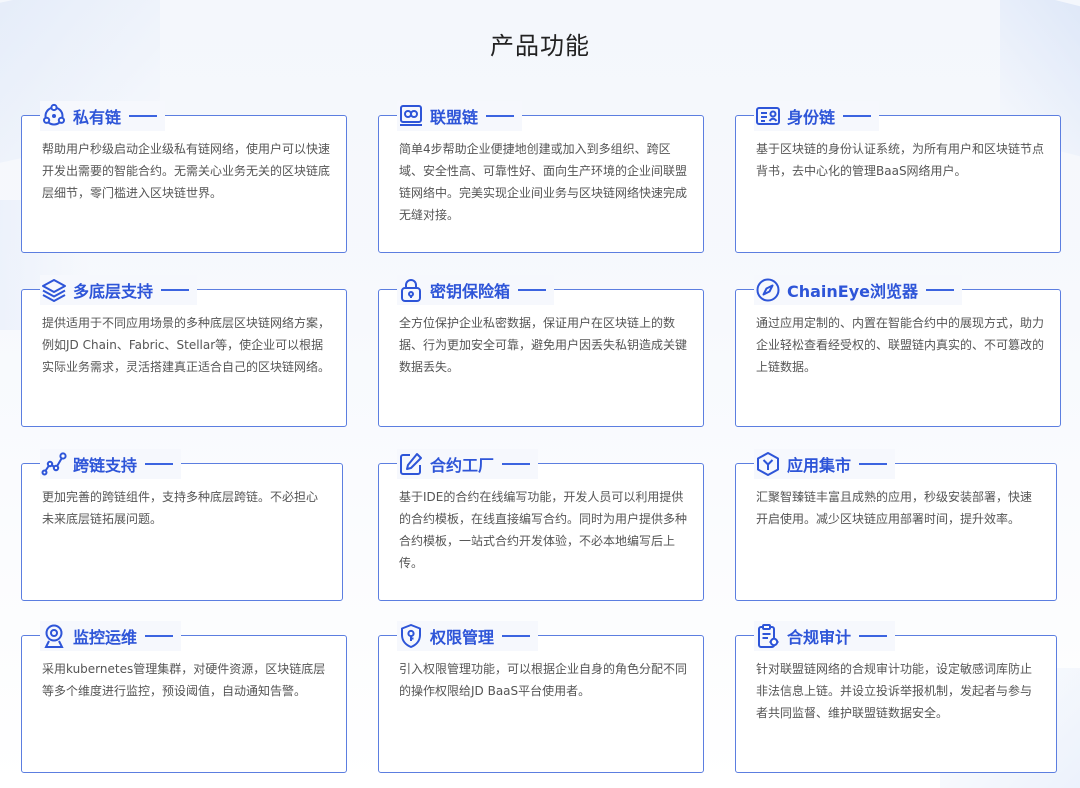 The width and height of the screenshot is (1080, 788). I want to click on card-title: 身份链, so click(811, 117).